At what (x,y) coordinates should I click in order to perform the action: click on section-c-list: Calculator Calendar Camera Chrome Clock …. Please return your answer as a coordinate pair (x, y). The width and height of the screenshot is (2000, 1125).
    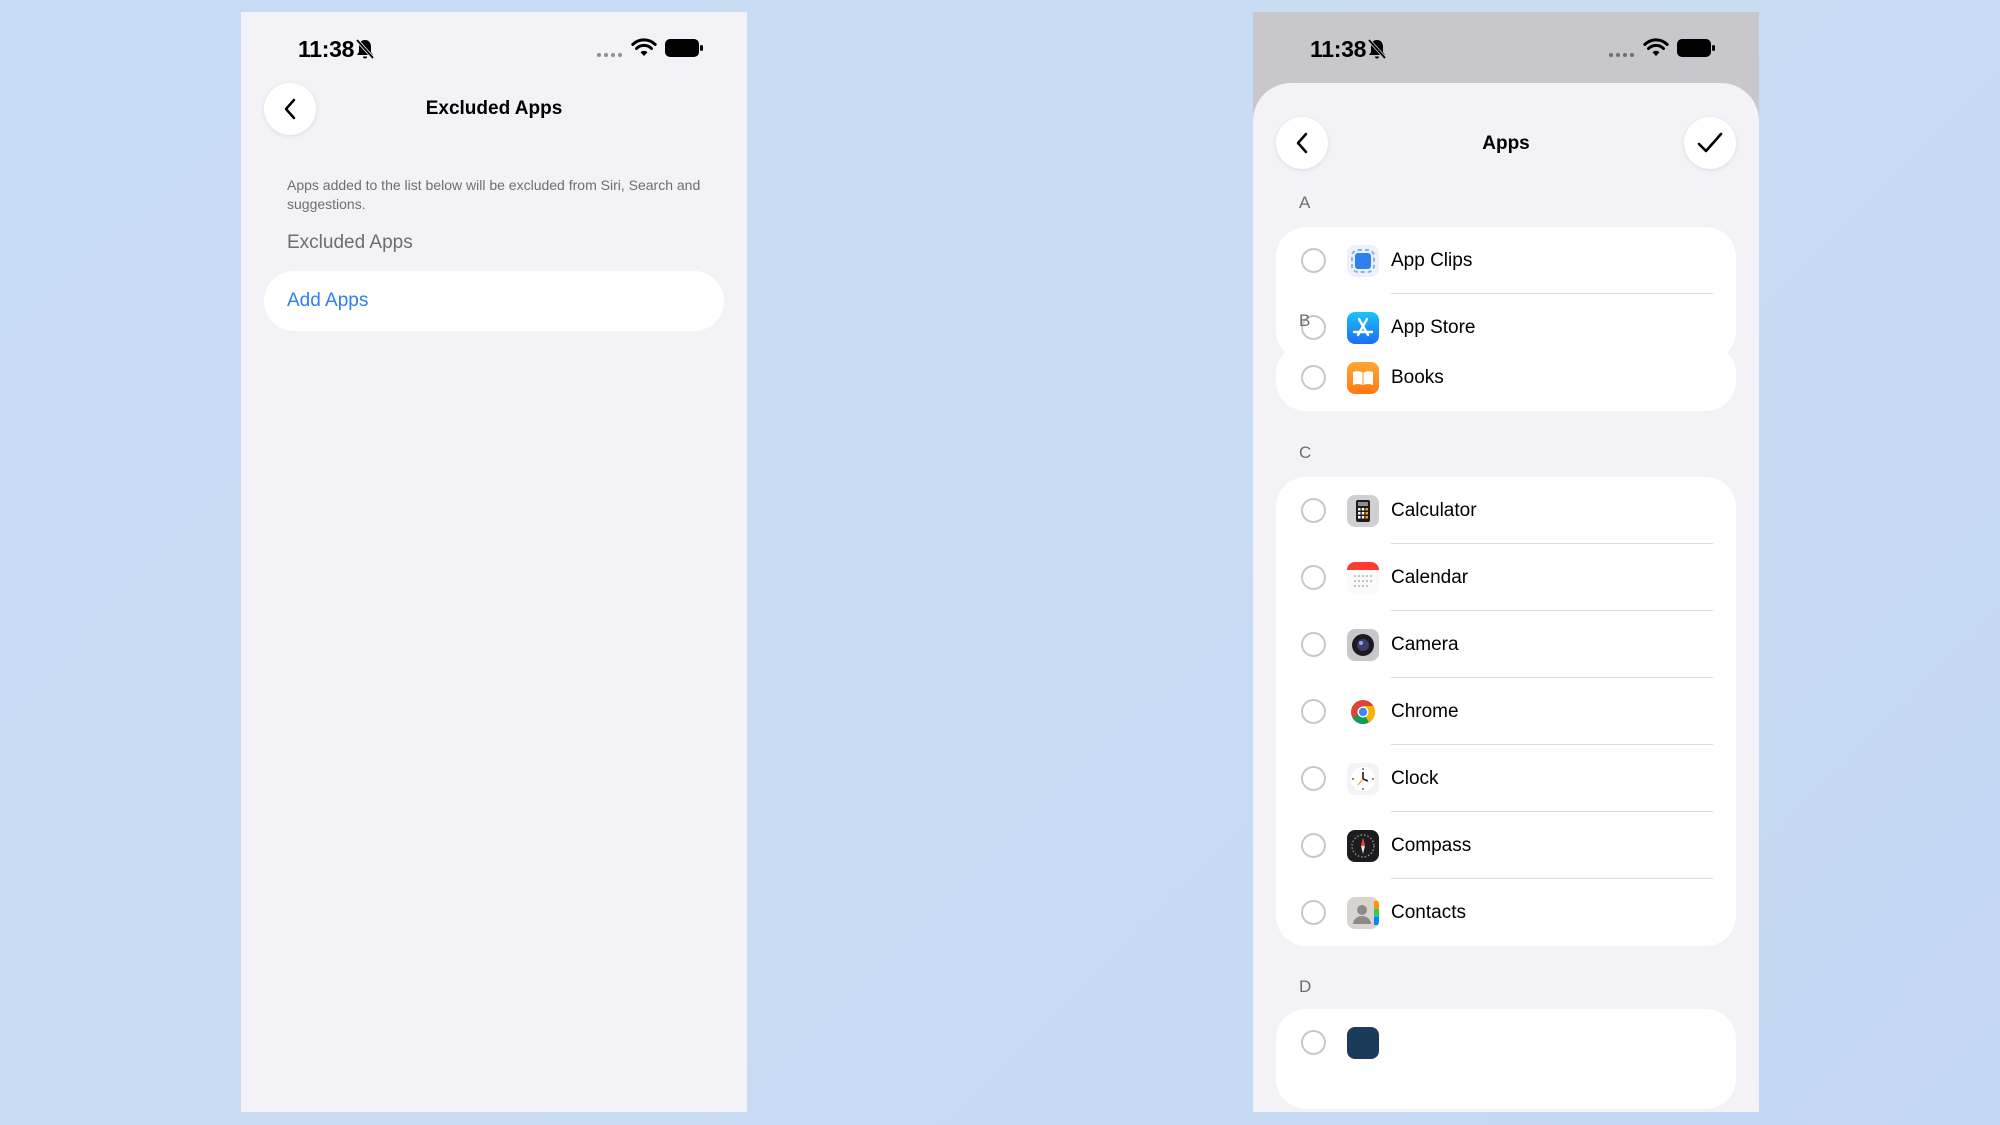
    Looking at the image, I should click on (1506, 711).